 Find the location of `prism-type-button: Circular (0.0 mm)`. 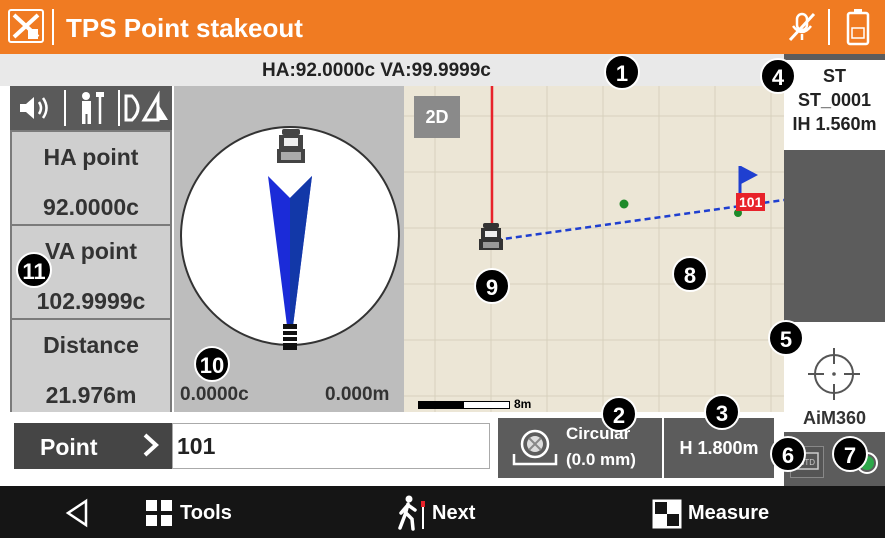

prism-type-button: Circular (0.0 mm) is located at coordinates (580, 448).